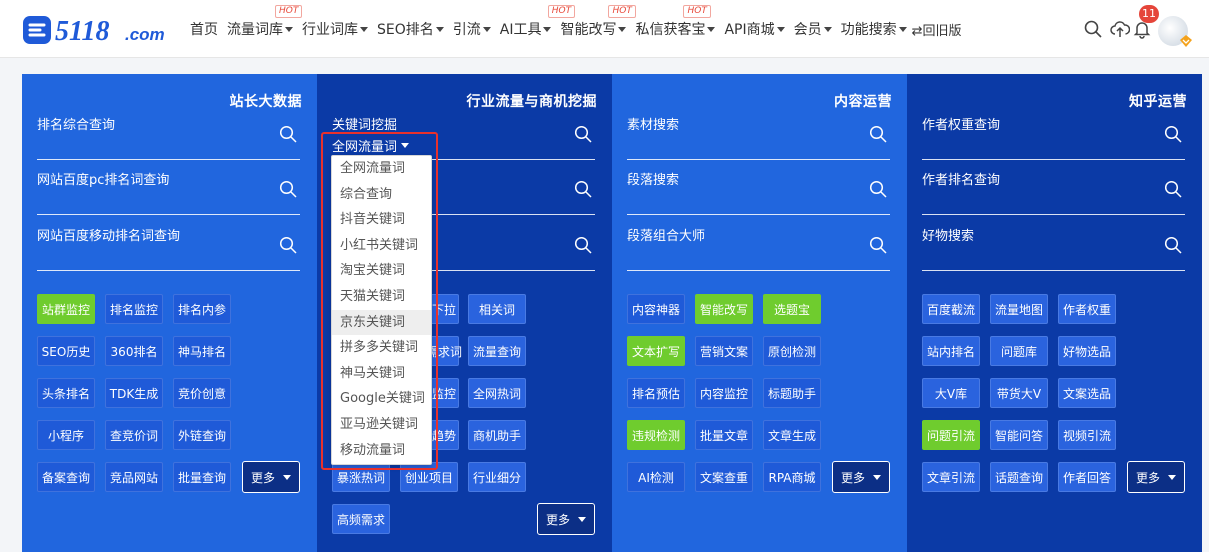 The image size is (1209, 552). Describe the element at coordinates (497, 477) in the screenshot. I see `tool-button: 行业细分` at that location.